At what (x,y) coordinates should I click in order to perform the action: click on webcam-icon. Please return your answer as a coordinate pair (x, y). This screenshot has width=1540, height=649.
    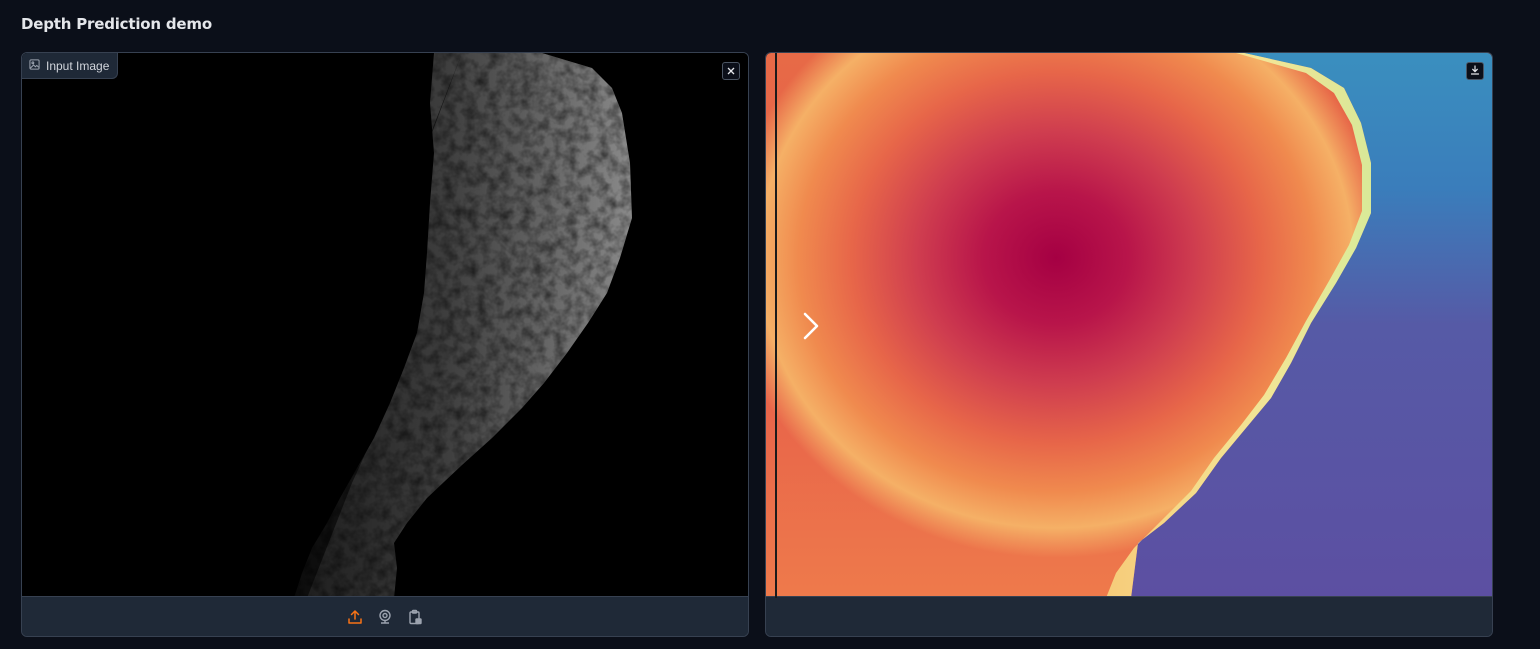
    Looking at the image, I should click on (385, 617).